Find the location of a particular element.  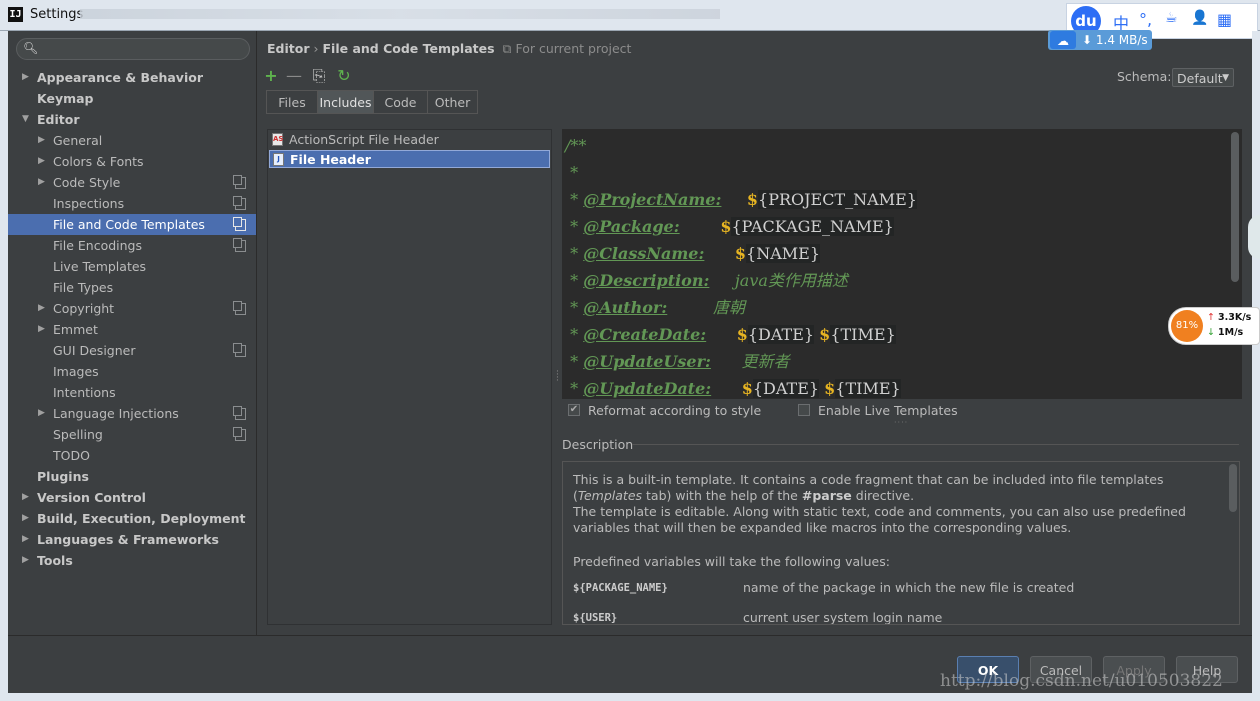

add-template-icon: + is located at coordinates (271, 76).